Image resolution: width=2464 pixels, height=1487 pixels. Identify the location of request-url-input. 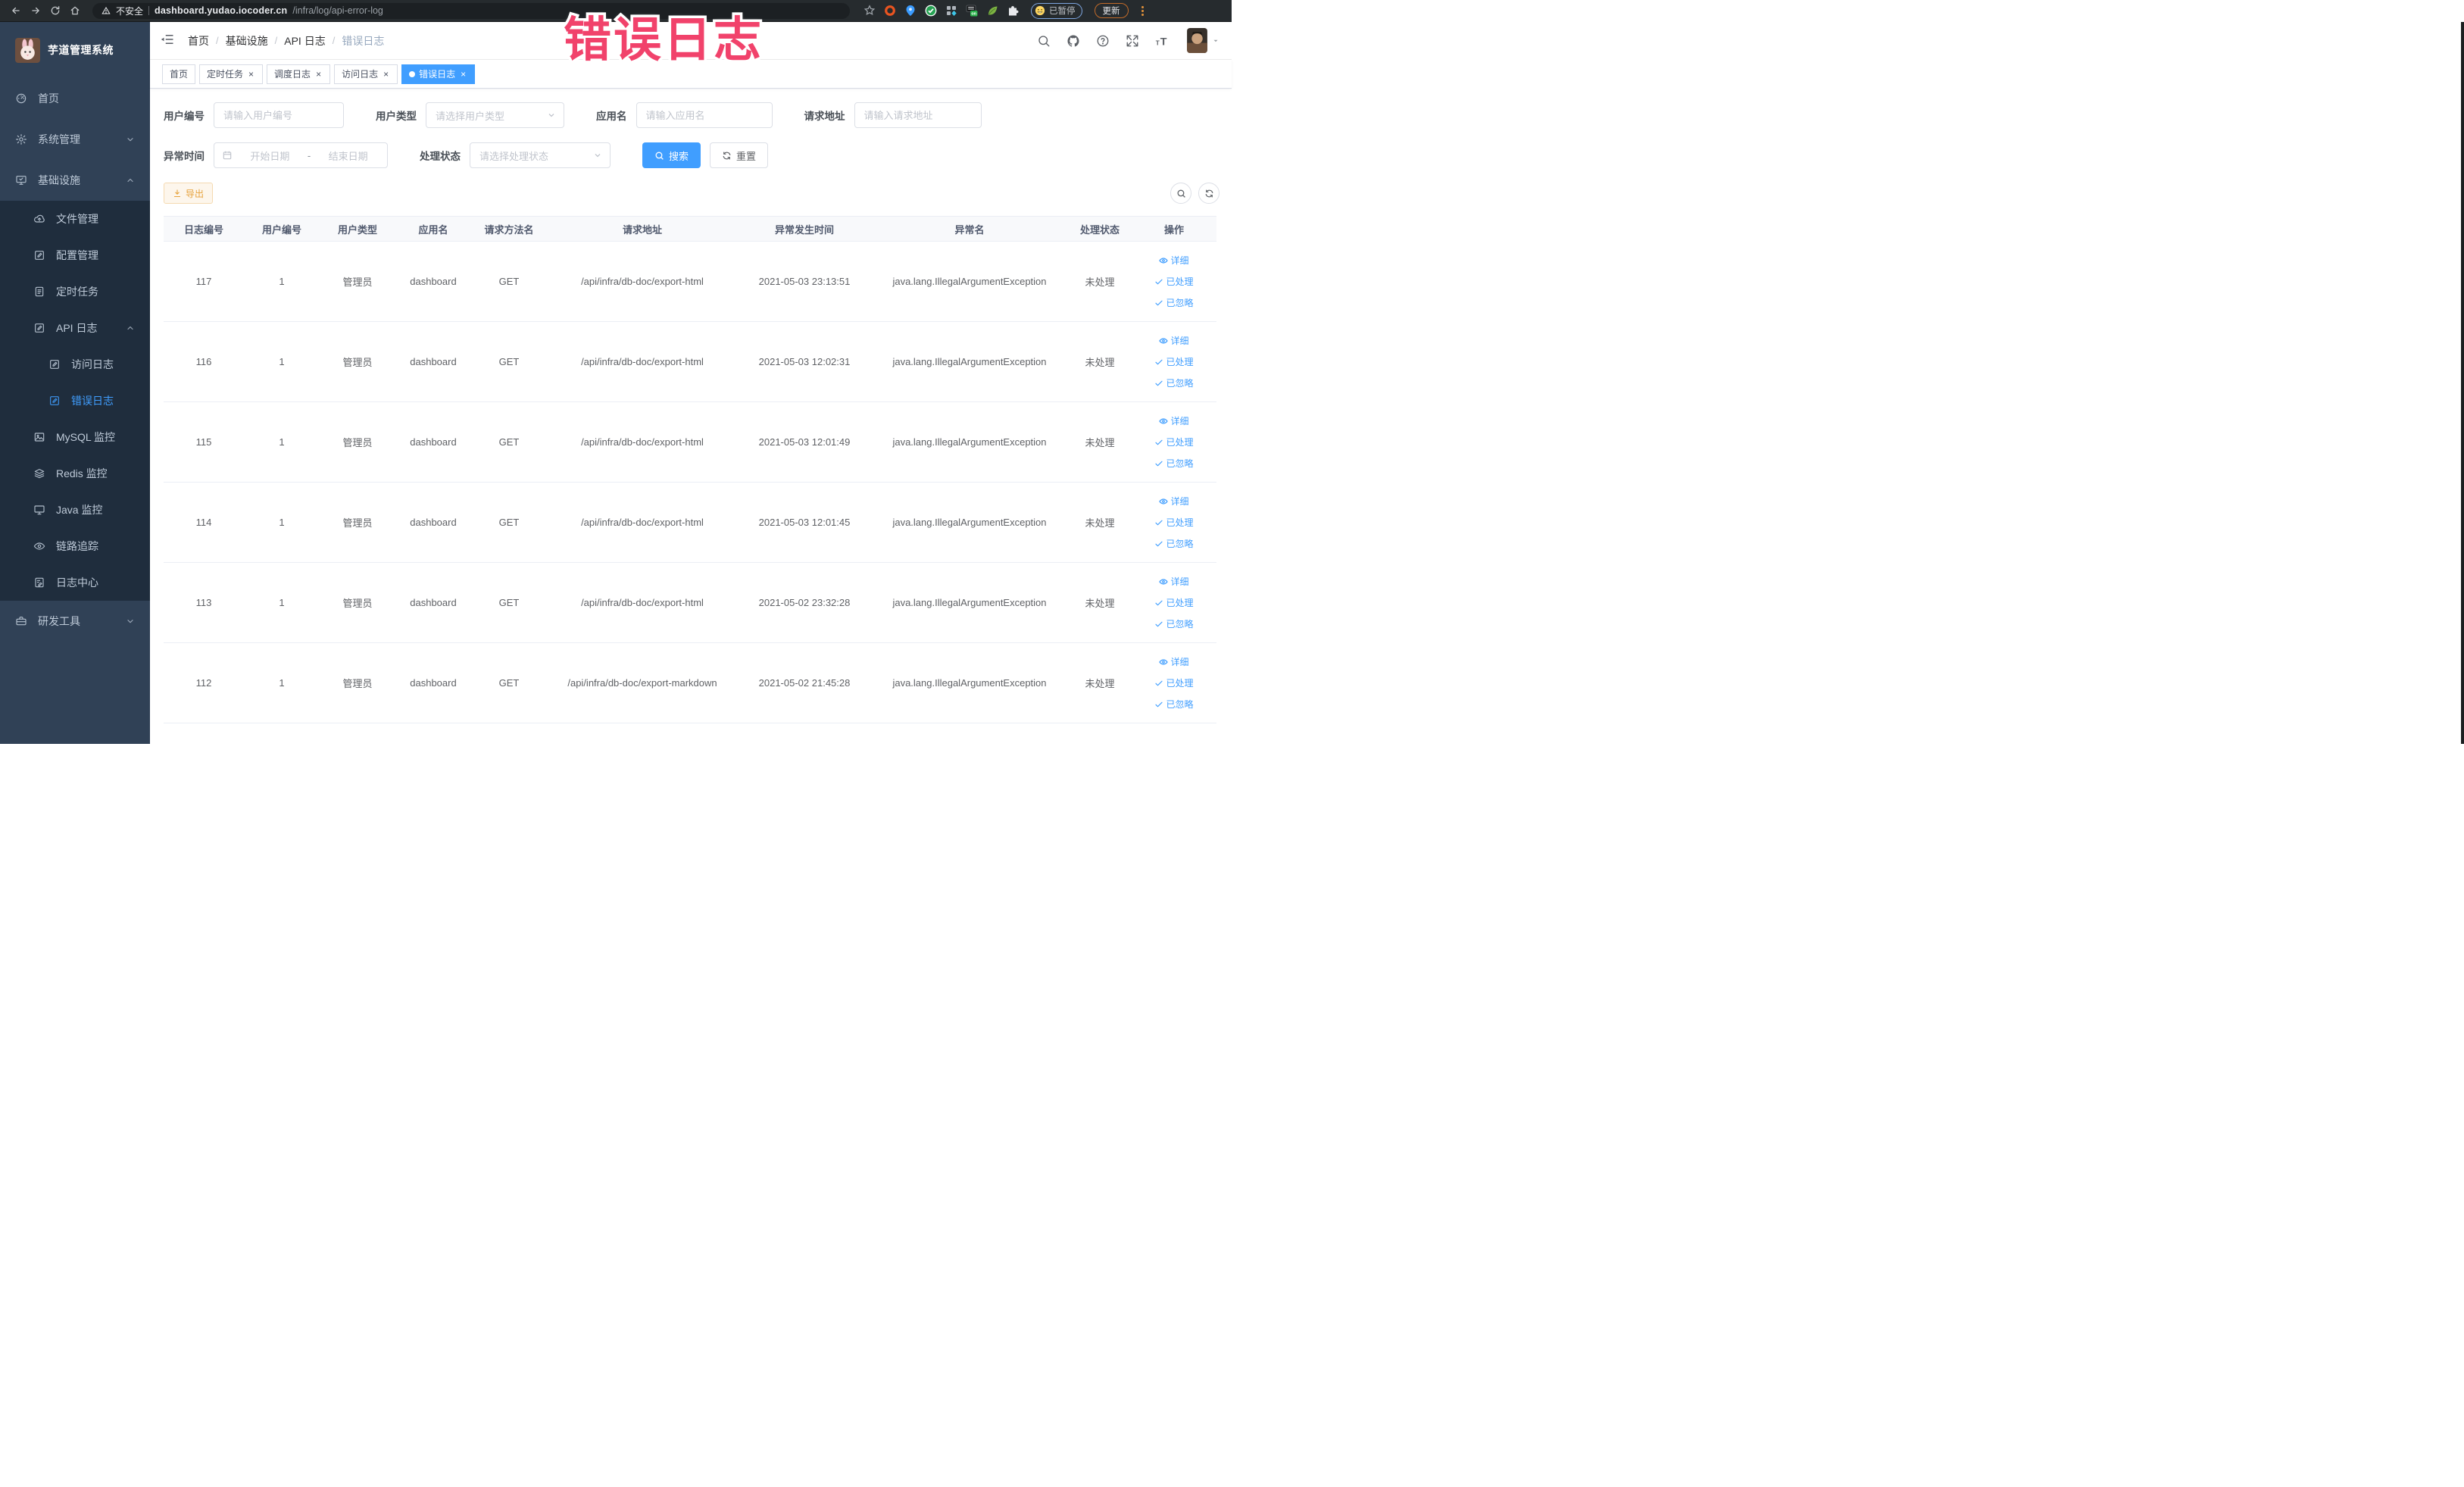
(918, 115).